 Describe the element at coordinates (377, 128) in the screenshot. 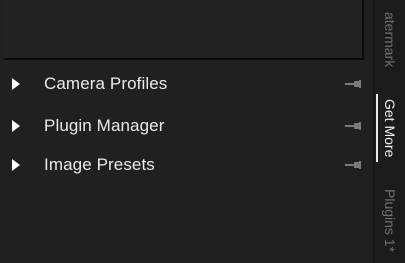

I see `active-tab-indicator` at that location.